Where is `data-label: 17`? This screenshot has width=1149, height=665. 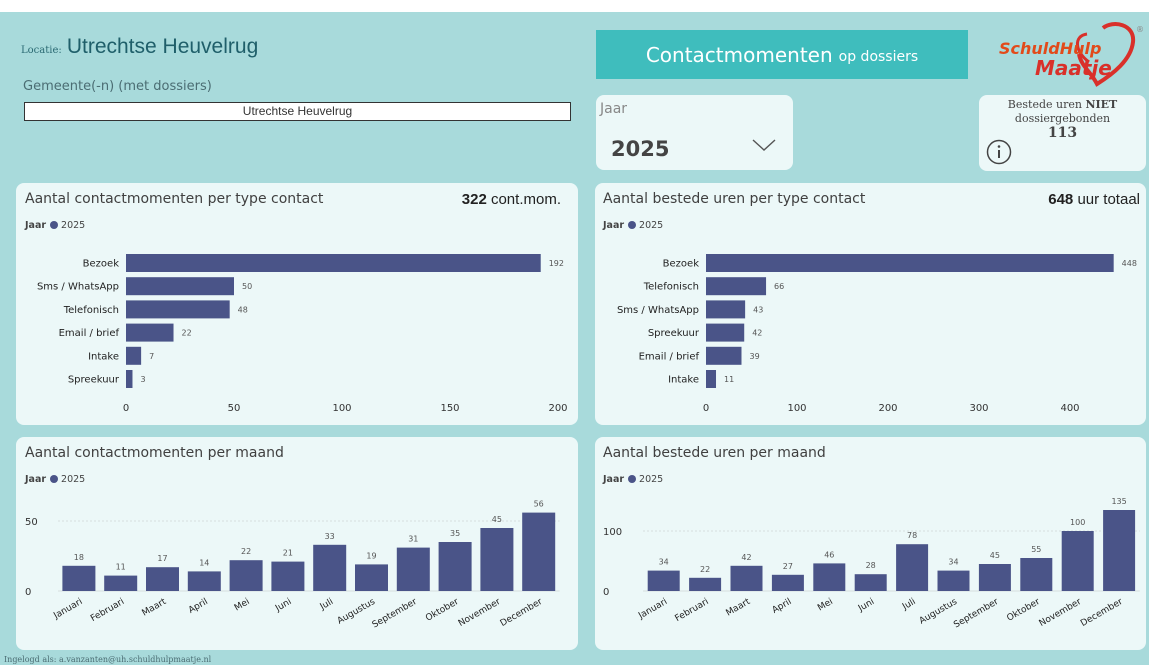
data-label: 17 is located at coordinates (162, 558).